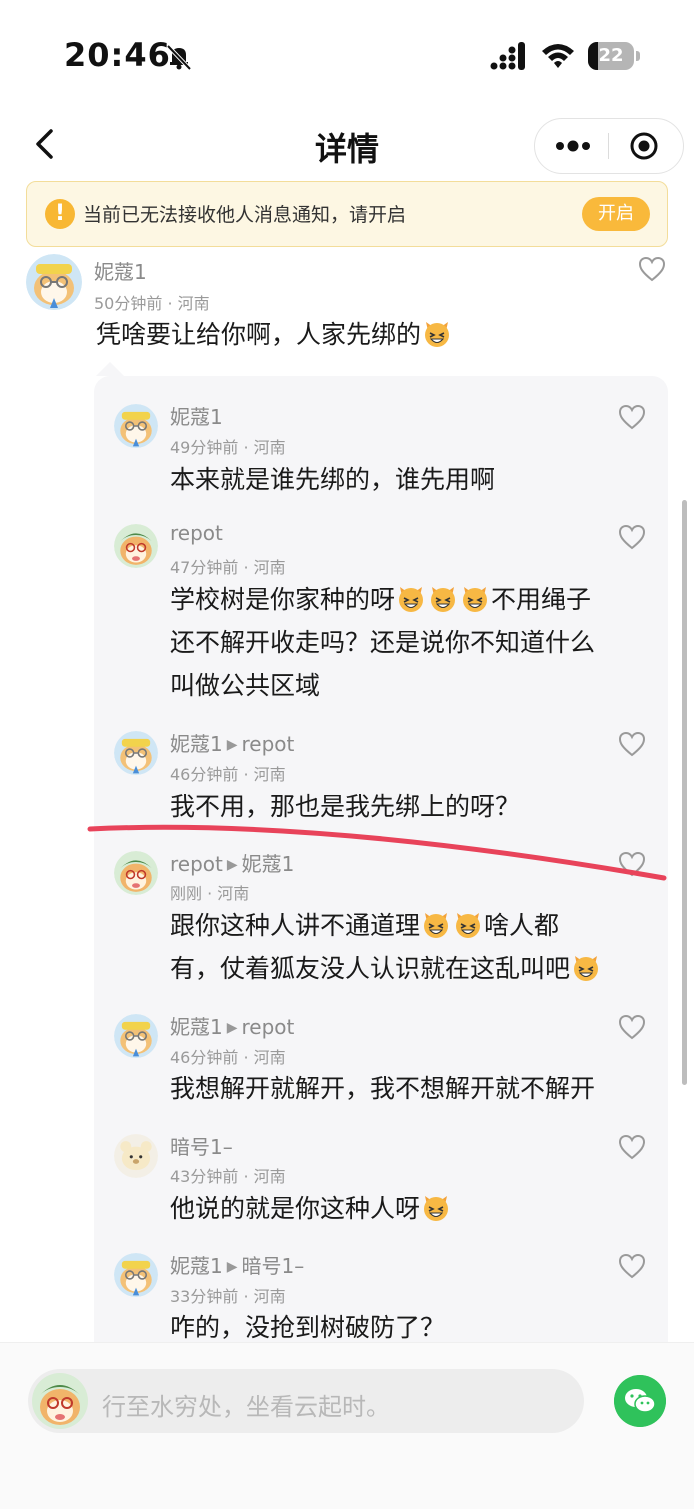  I want to click on reply-to-username: 妮蔻1, so click(268, 864).